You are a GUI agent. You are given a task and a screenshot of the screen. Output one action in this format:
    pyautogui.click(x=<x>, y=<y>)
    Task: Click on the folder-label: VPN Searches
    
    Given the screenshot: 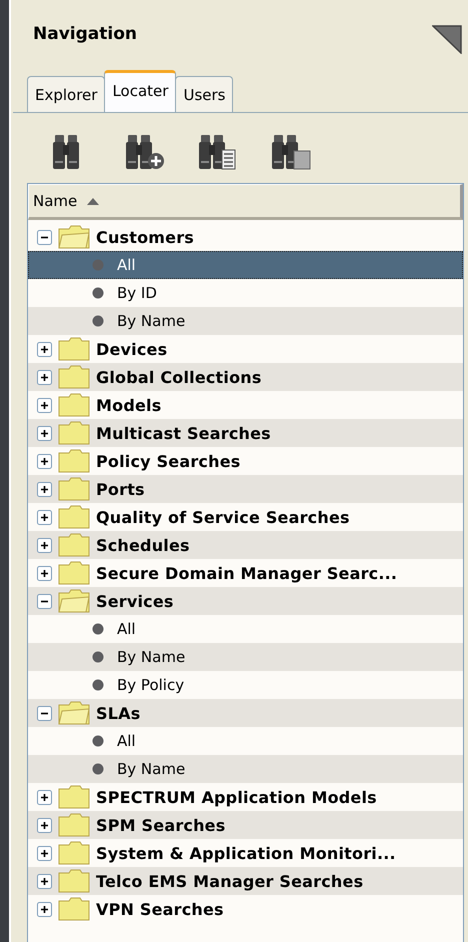 What is the action you would take?
    pyautogui.click(x=160, y=909)
    